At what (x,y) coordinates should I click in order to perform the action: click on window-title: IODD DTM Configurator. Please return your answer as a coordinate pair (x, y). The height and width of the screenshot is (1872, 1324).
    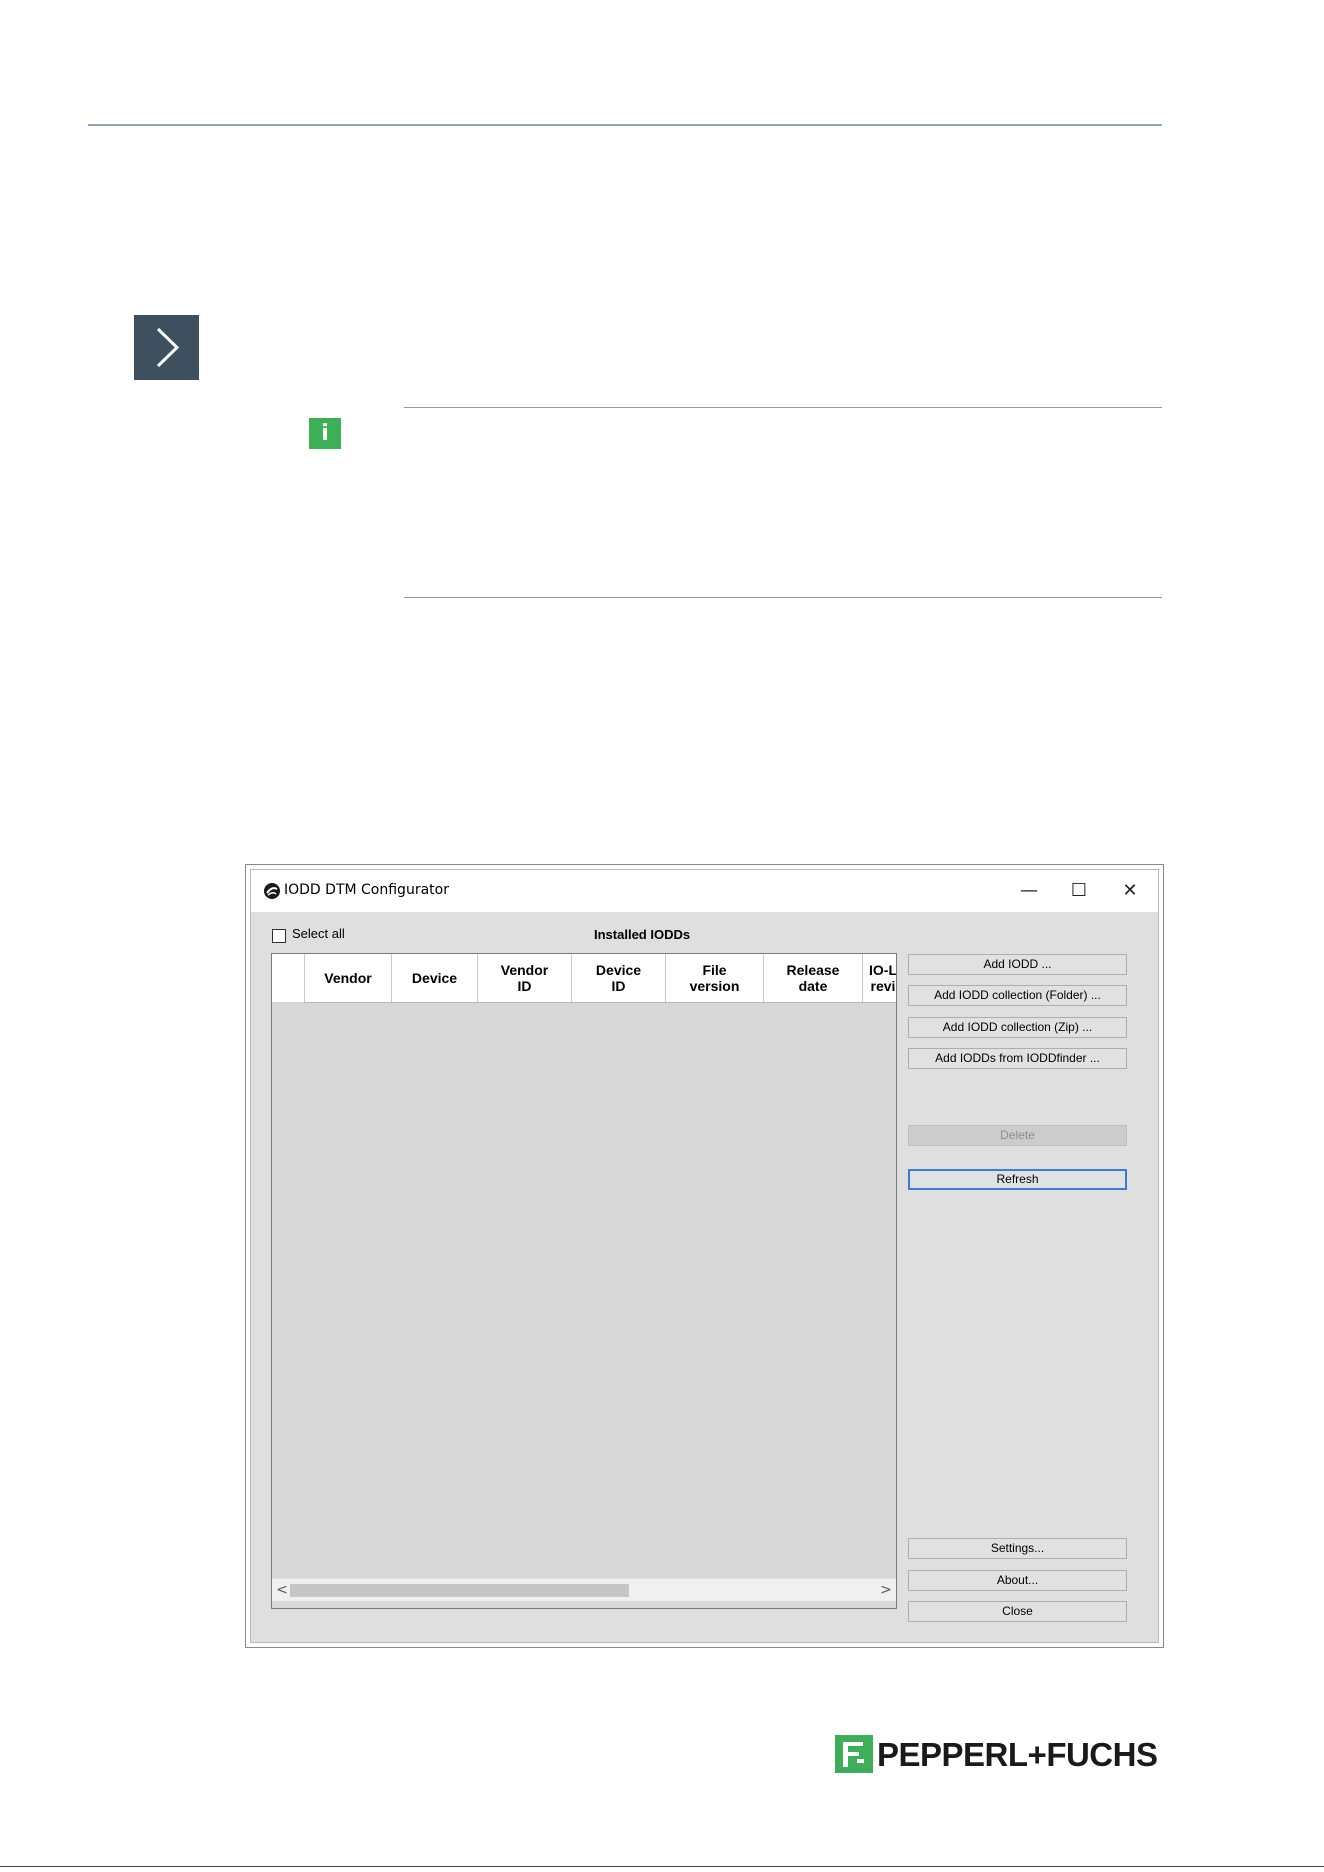
    Looking at the image, I should click on (366, 890).